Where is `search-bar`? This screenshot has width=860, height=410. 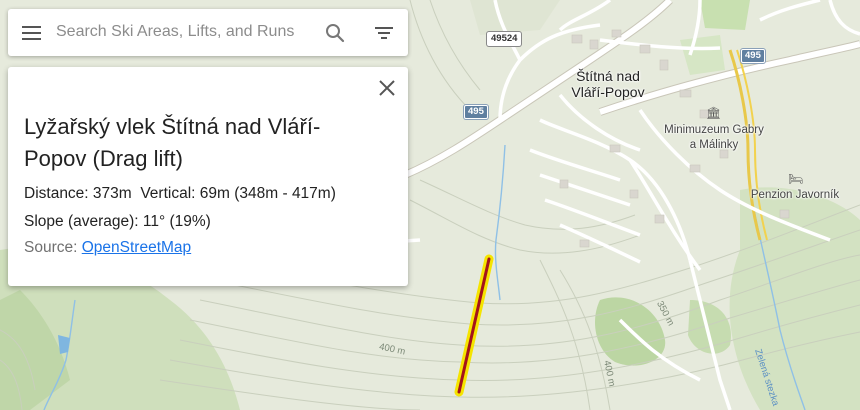 search-bar is located at coordinates (208, 32).